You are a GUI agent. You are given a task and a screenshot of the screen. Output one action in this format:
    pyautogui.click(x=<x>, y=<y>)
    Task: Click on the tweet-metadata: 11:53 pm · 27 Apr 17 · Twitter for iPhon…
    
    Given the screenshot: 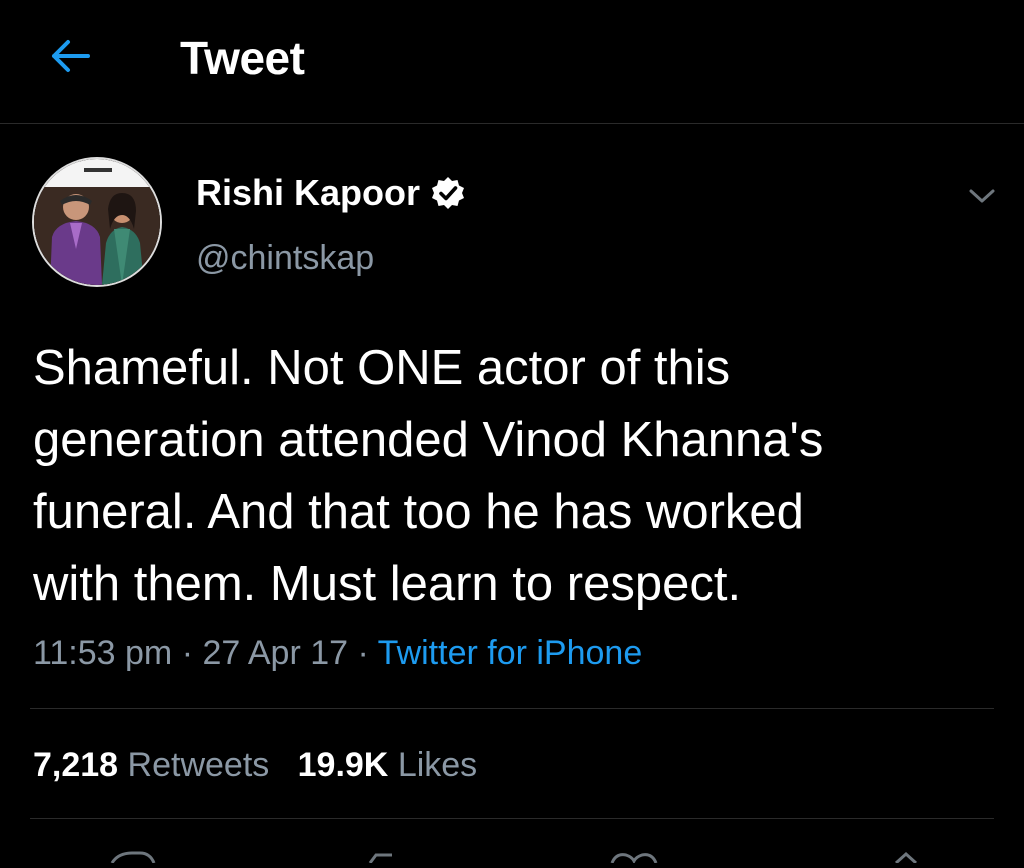 What is the action you would take?
    pyautogui.click(x=337, y=653)
    